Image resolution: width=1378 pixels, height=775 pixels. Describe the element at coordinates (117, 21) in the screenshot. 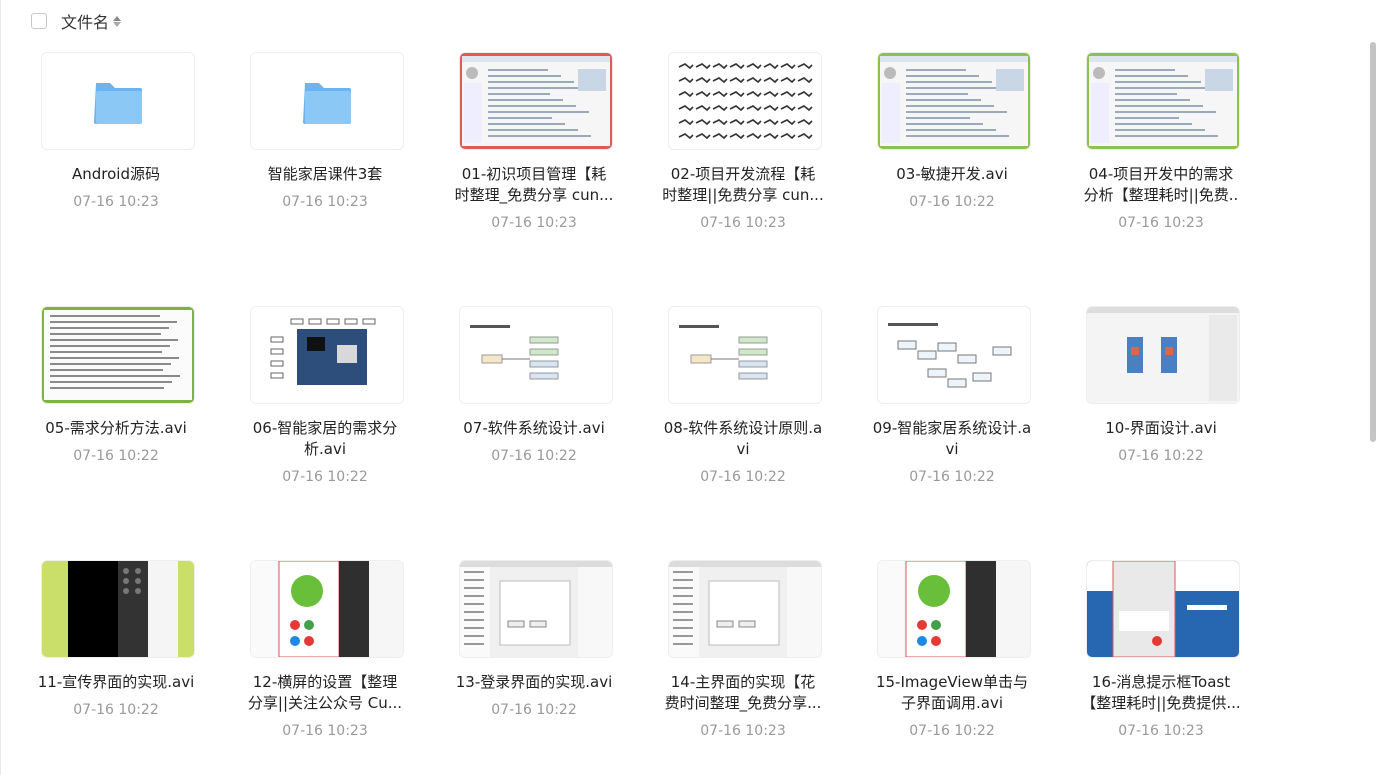

I see `sort-arrows-icon` at that location.